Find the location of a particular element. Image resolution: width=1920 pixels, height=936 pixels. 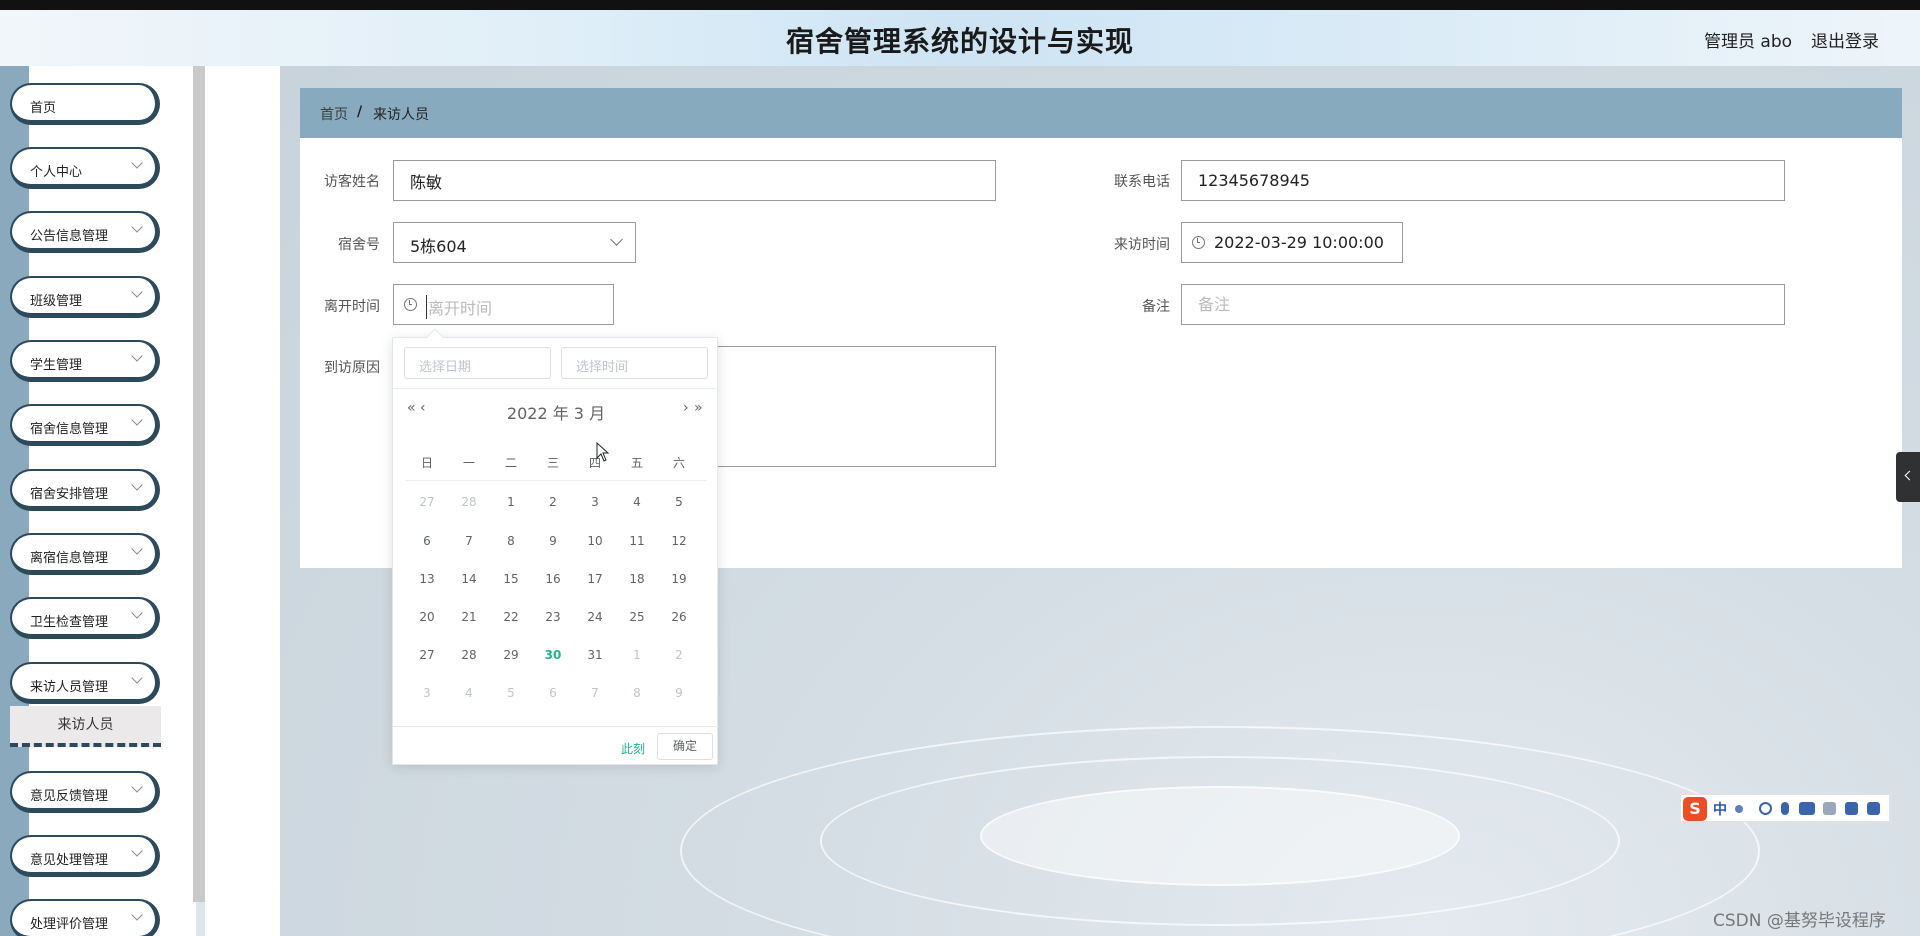

remark-input is located at coordinates (1483, 304).